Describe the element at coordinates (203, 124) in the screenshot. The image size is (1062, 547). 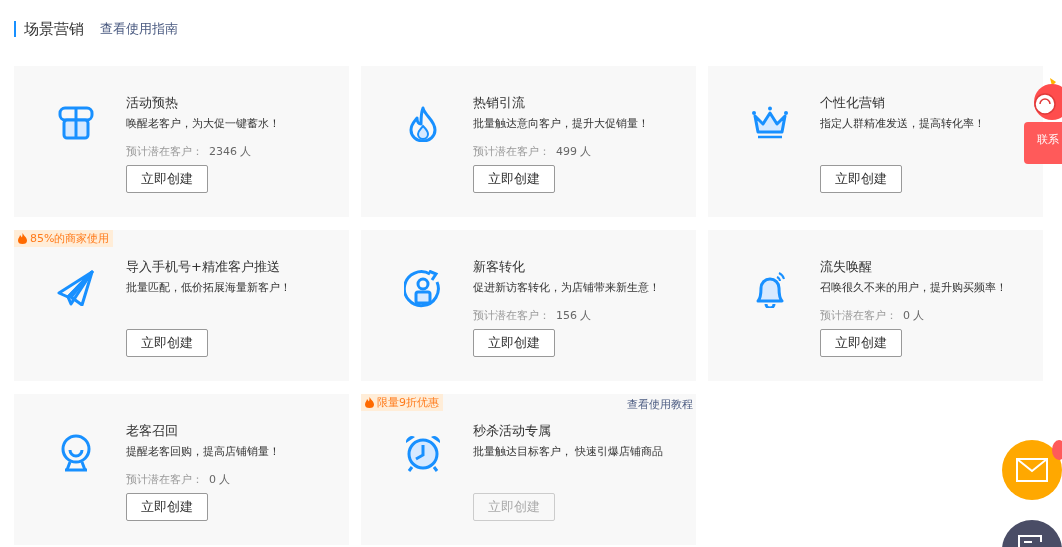
I see `card-description: 唤醒老客户，为大促一键蓄水！` at that location.